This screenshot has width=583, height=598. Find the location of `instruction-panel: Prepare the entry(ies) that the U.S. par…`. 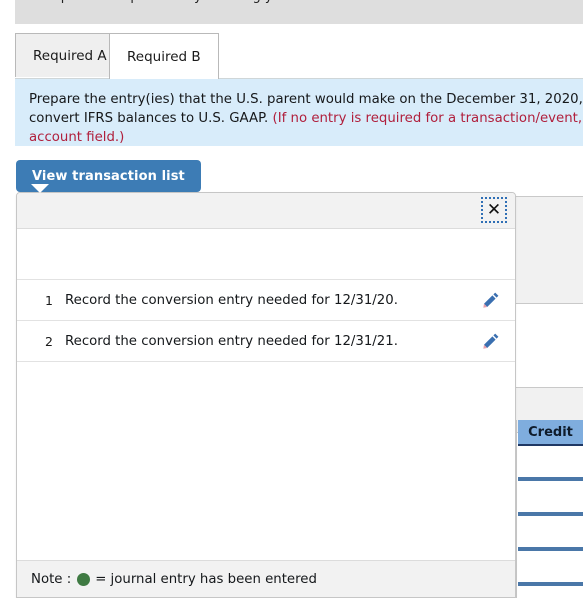

instruction-panel: Prepare the entry(ies) that the U.S. par… is located at coordinates (299, 112).